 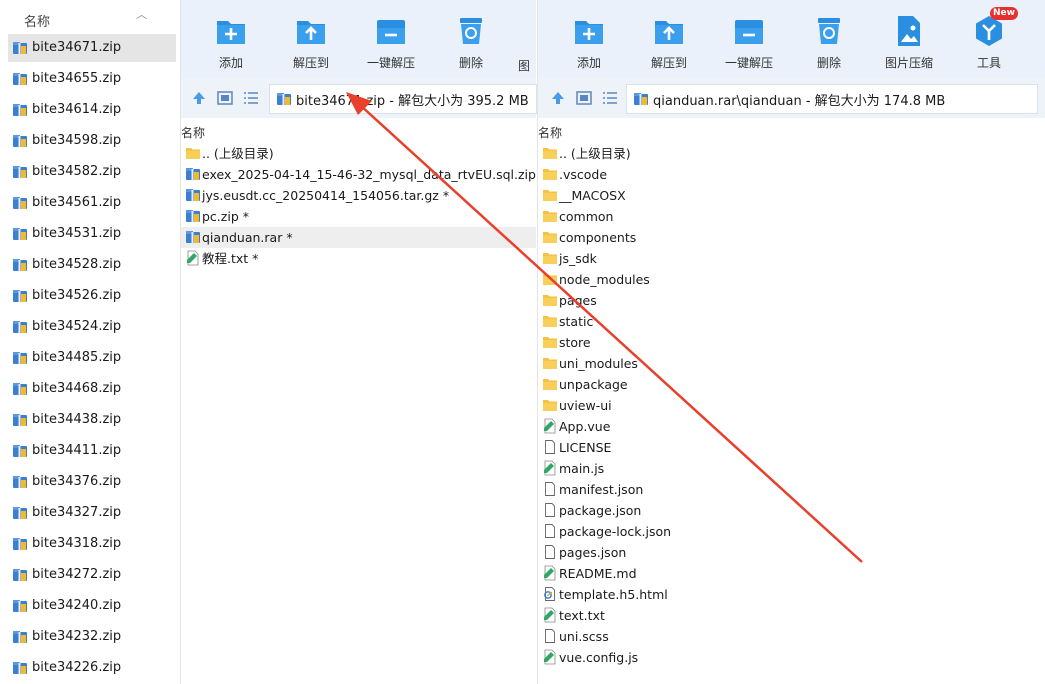 What do you see at coordinates (225, 216) in the screenshot?
I see `file-name: pc.zip *` at bounding box center [225, 216].